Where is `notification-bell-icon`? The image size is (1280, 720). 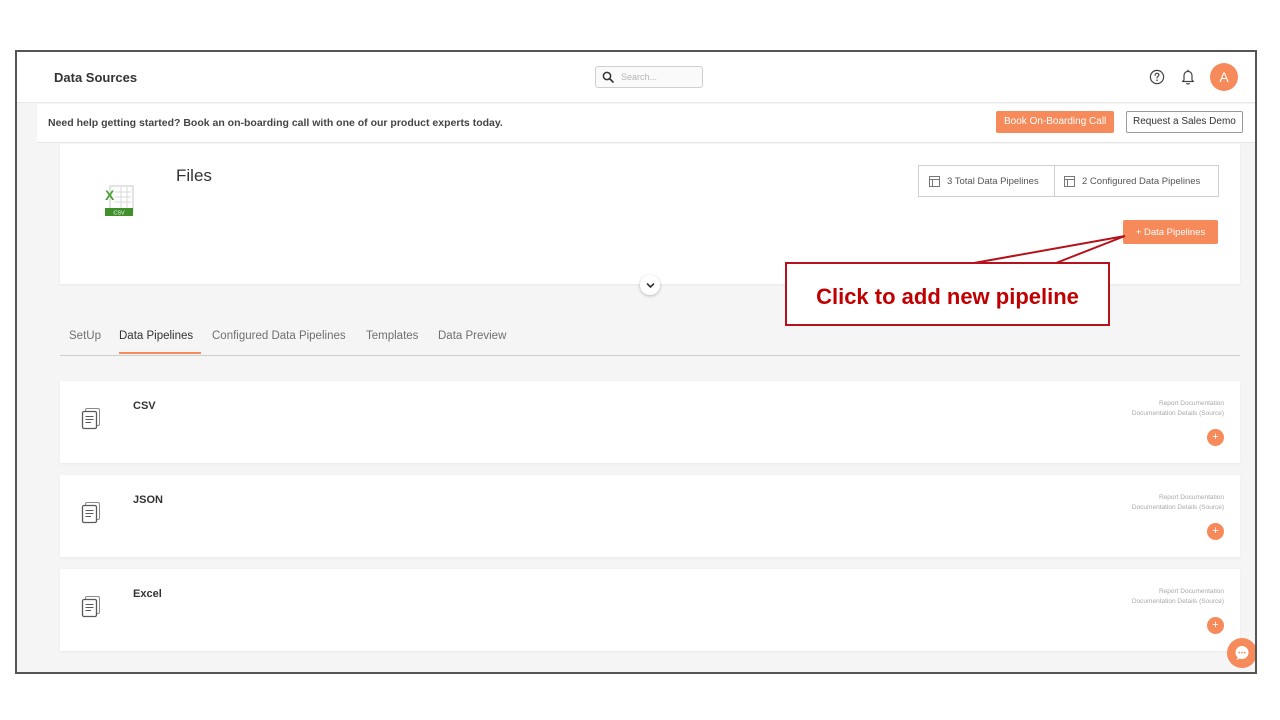 notification-bell-icon is located at coordinates (1188, 77).